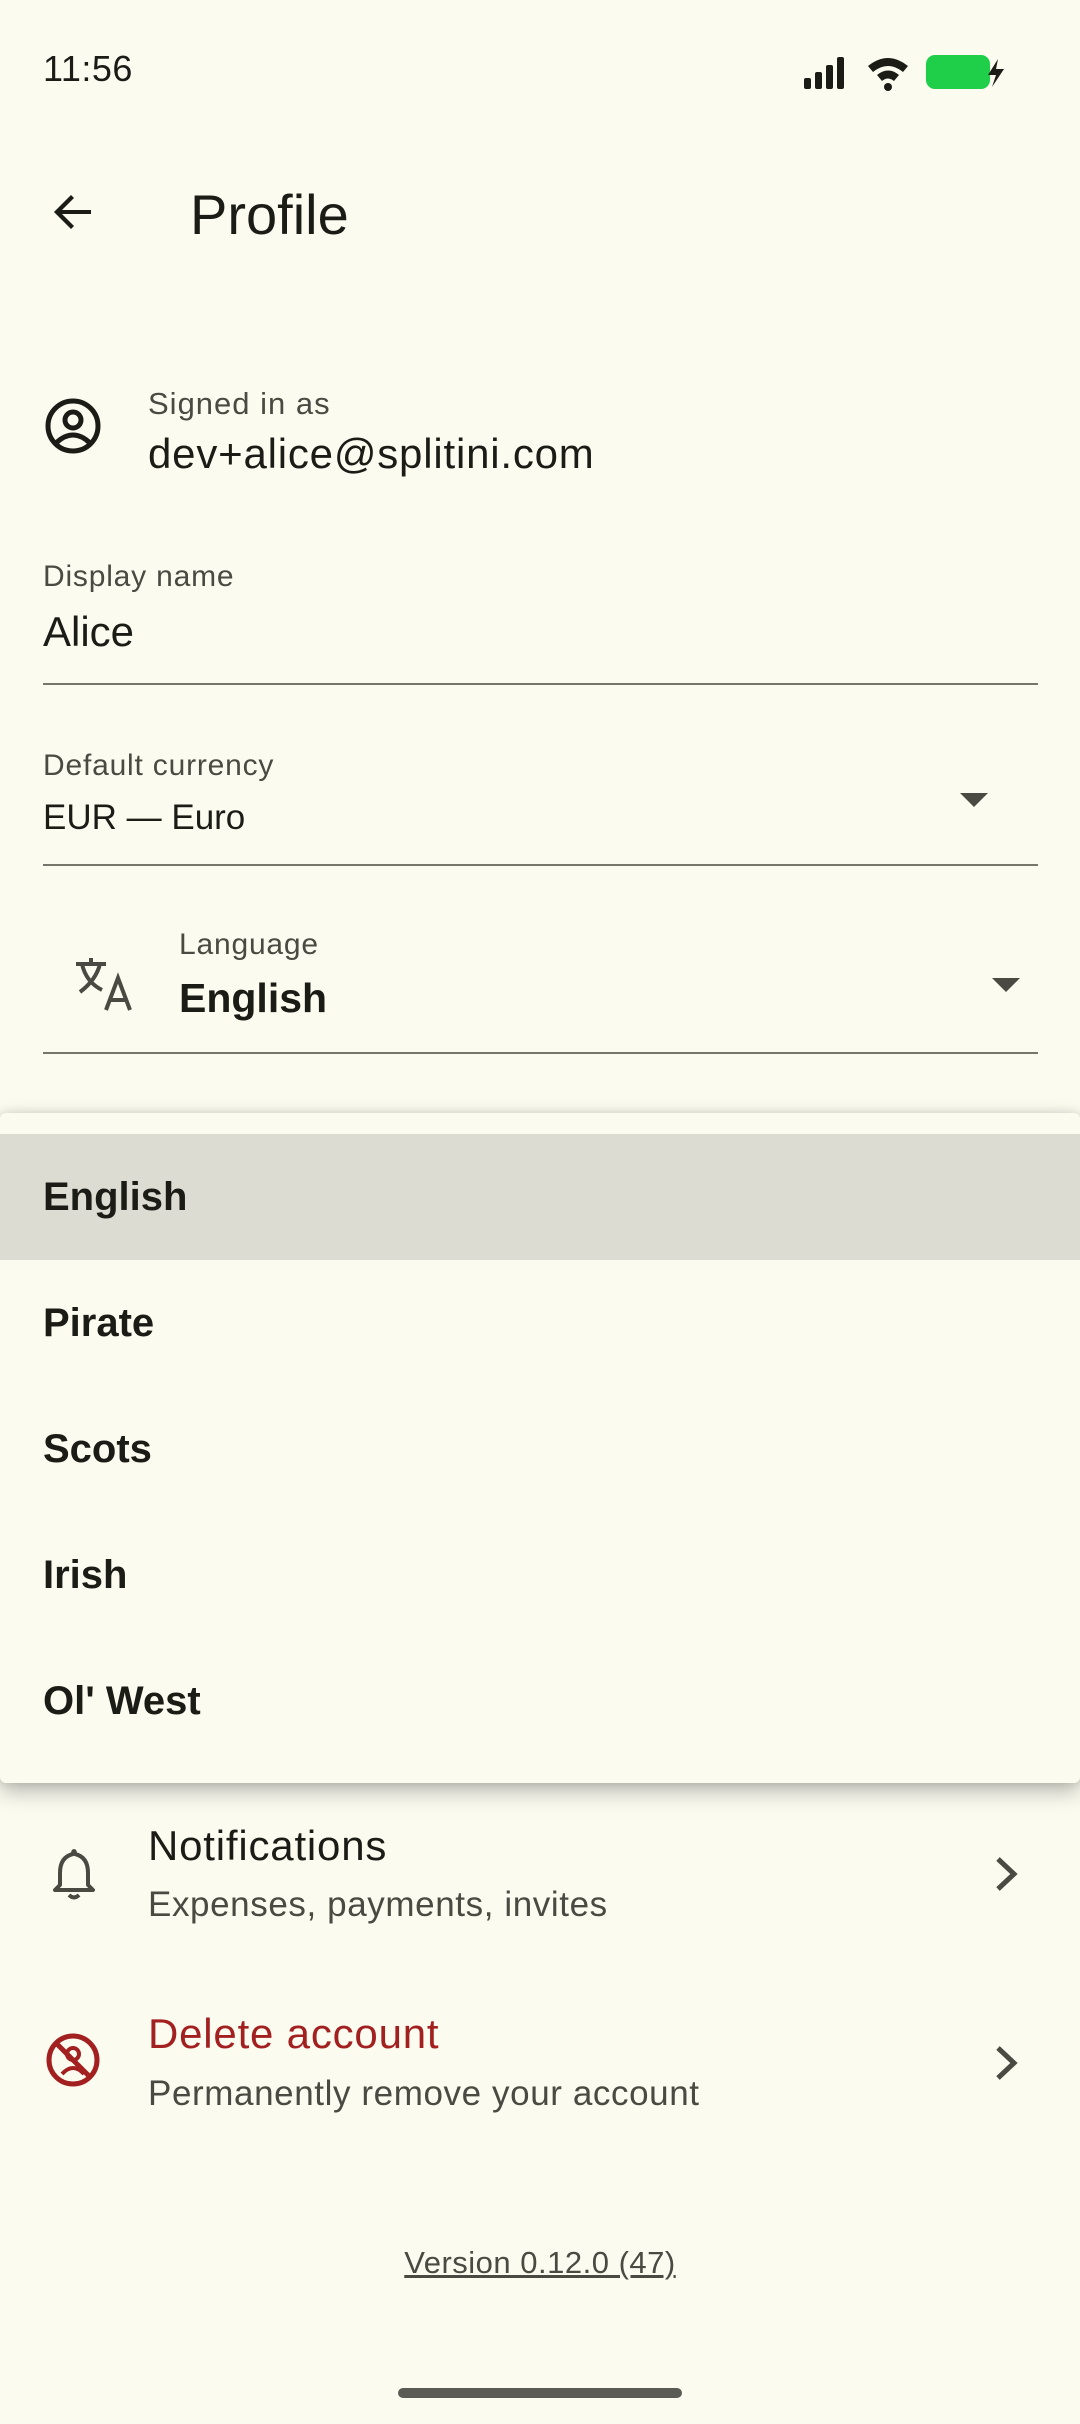 Image resolution: width=1080 pixels, height=2424 pixels. Describe the element at coordinates (88, 632) in the screenshot. I see `display-name-input: Alice` at that location.